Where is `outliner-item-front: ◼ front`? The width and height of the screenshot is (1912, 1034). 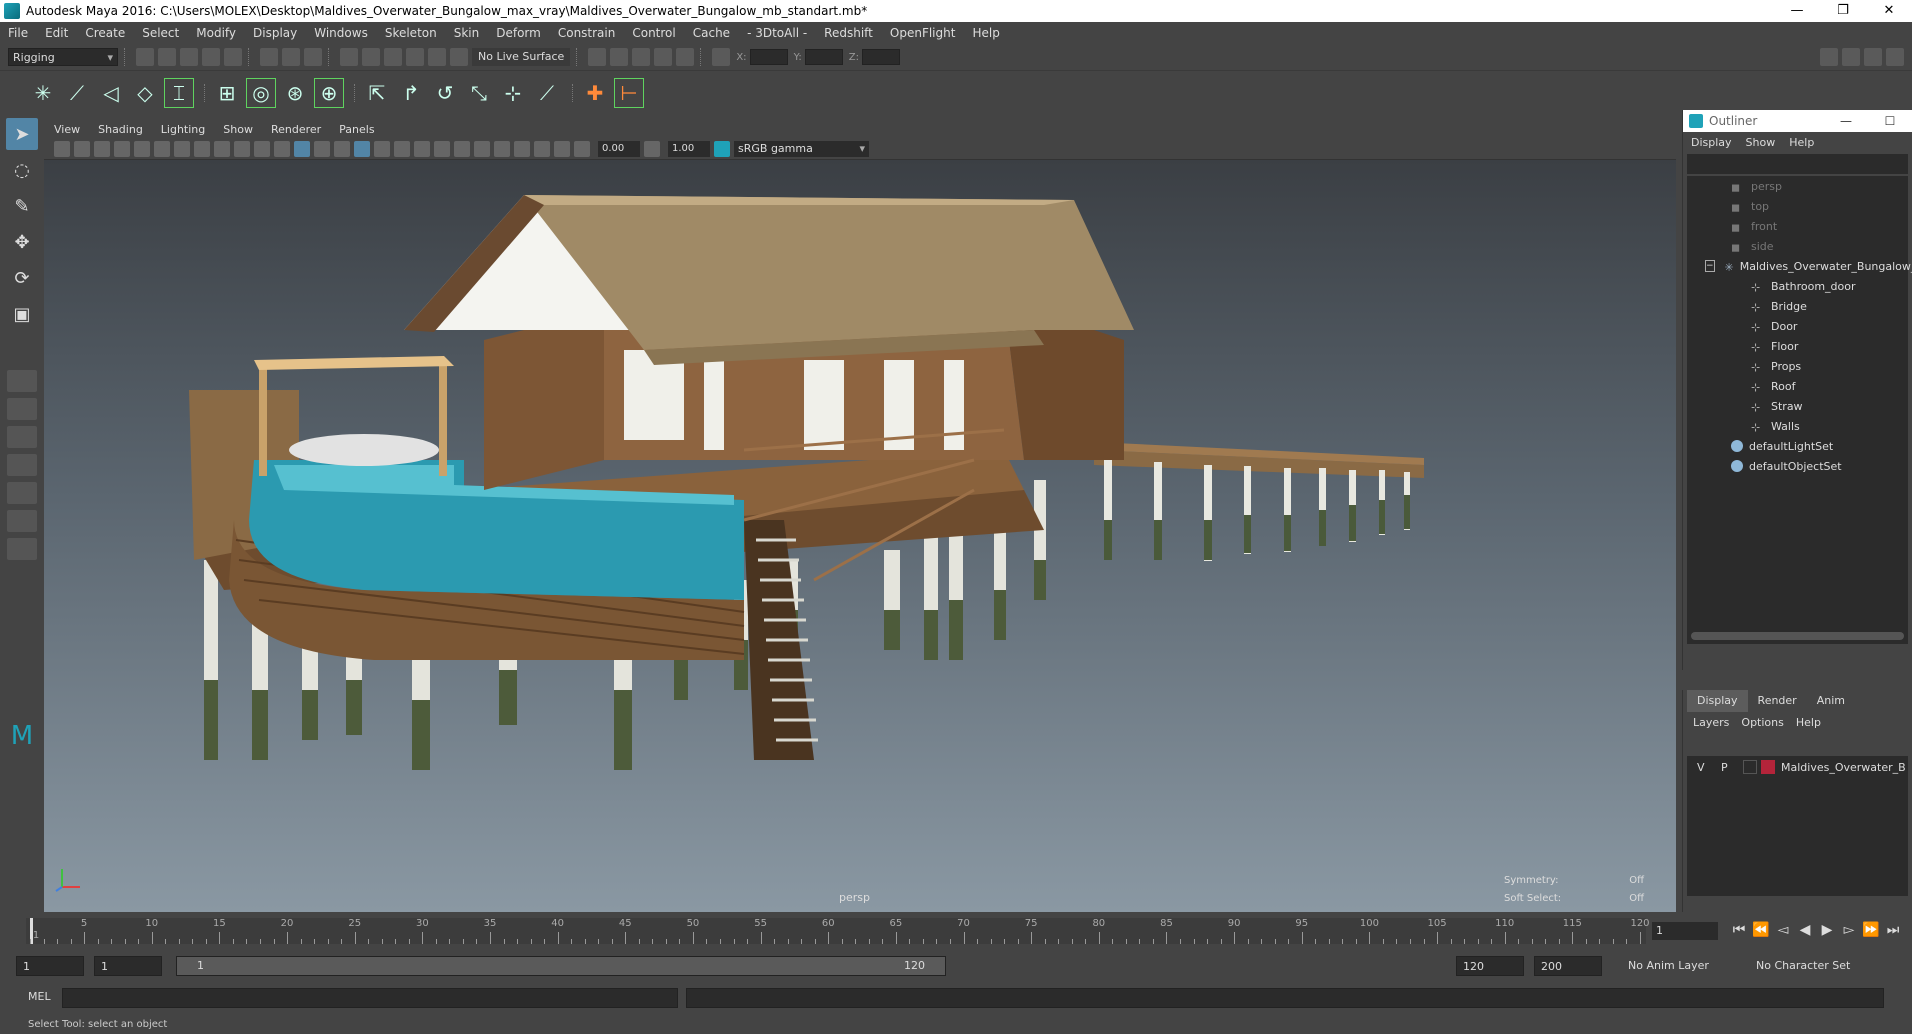 outliner-item-front: ◼ front is located at coordinates (1797, 226).